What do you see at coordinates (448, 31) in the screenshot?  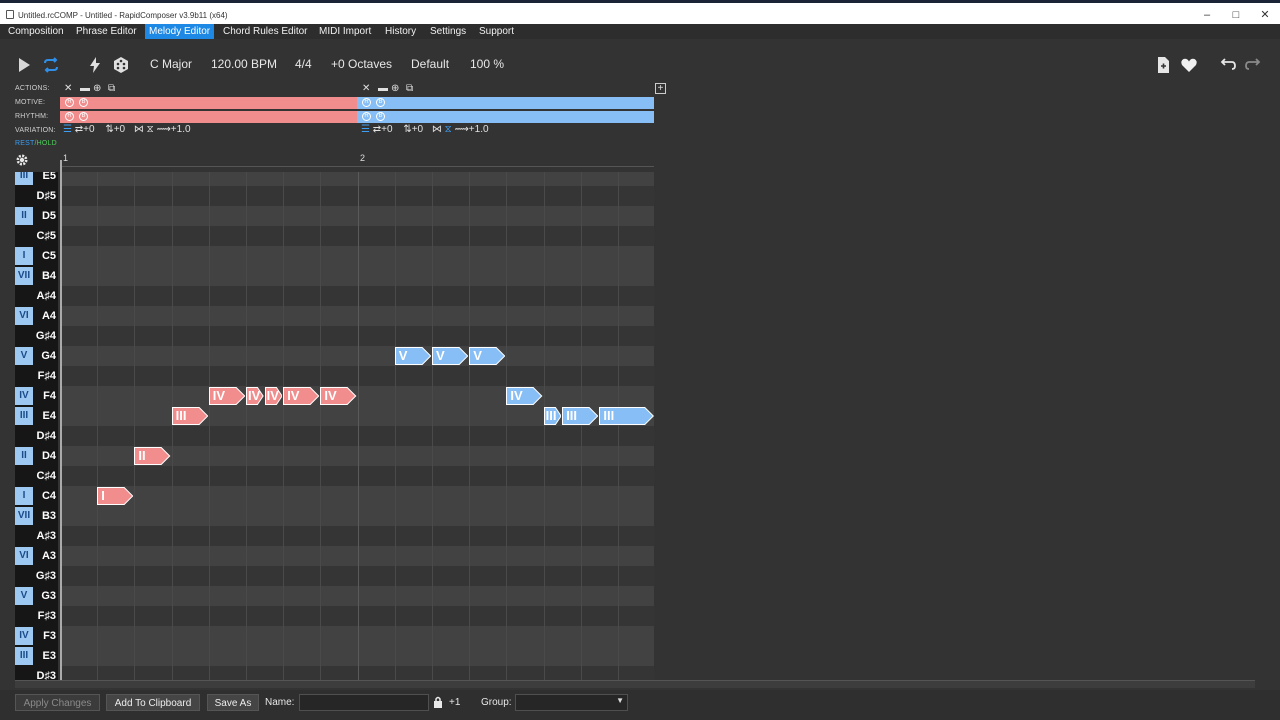 I see `menu-settings: Settings` at bounding box center [448, 31].